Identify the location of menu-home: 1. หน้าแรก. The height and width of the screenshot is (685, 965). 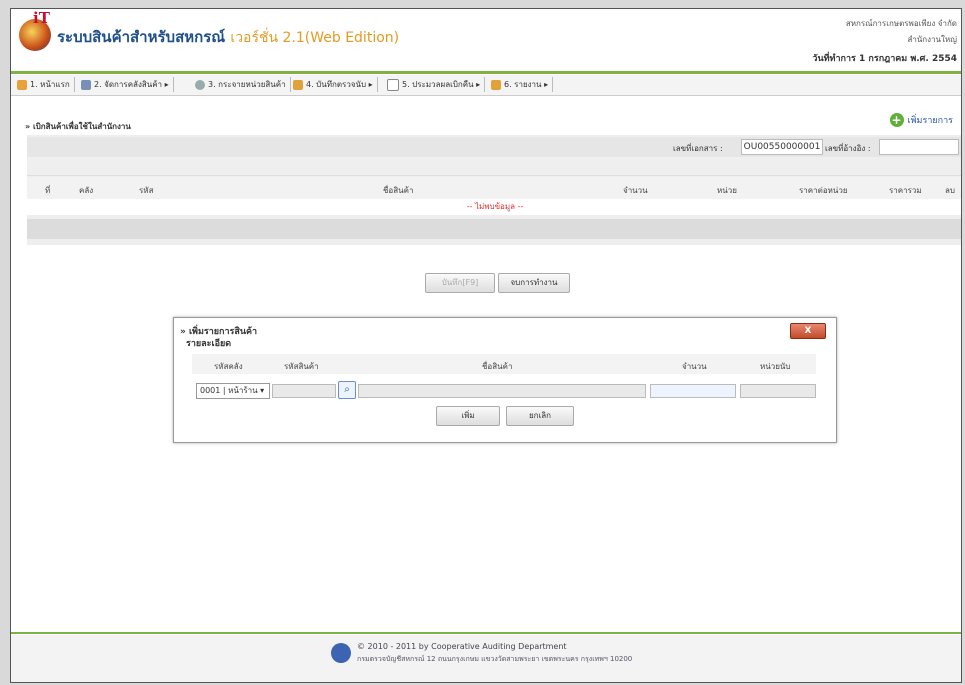
(44, 84).